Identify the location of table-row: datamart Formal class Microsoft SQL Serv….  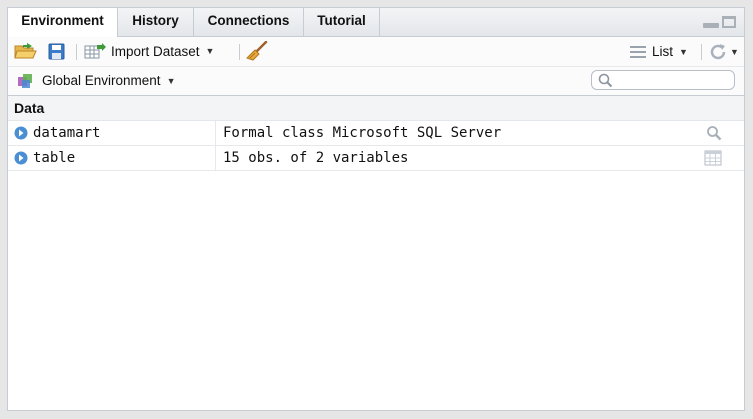
(376, 133).